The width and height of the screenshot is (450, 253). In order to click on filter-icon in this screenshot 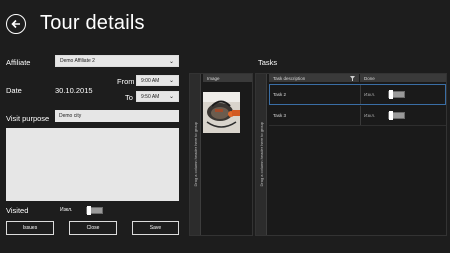, I will do `click(352, 78)`.